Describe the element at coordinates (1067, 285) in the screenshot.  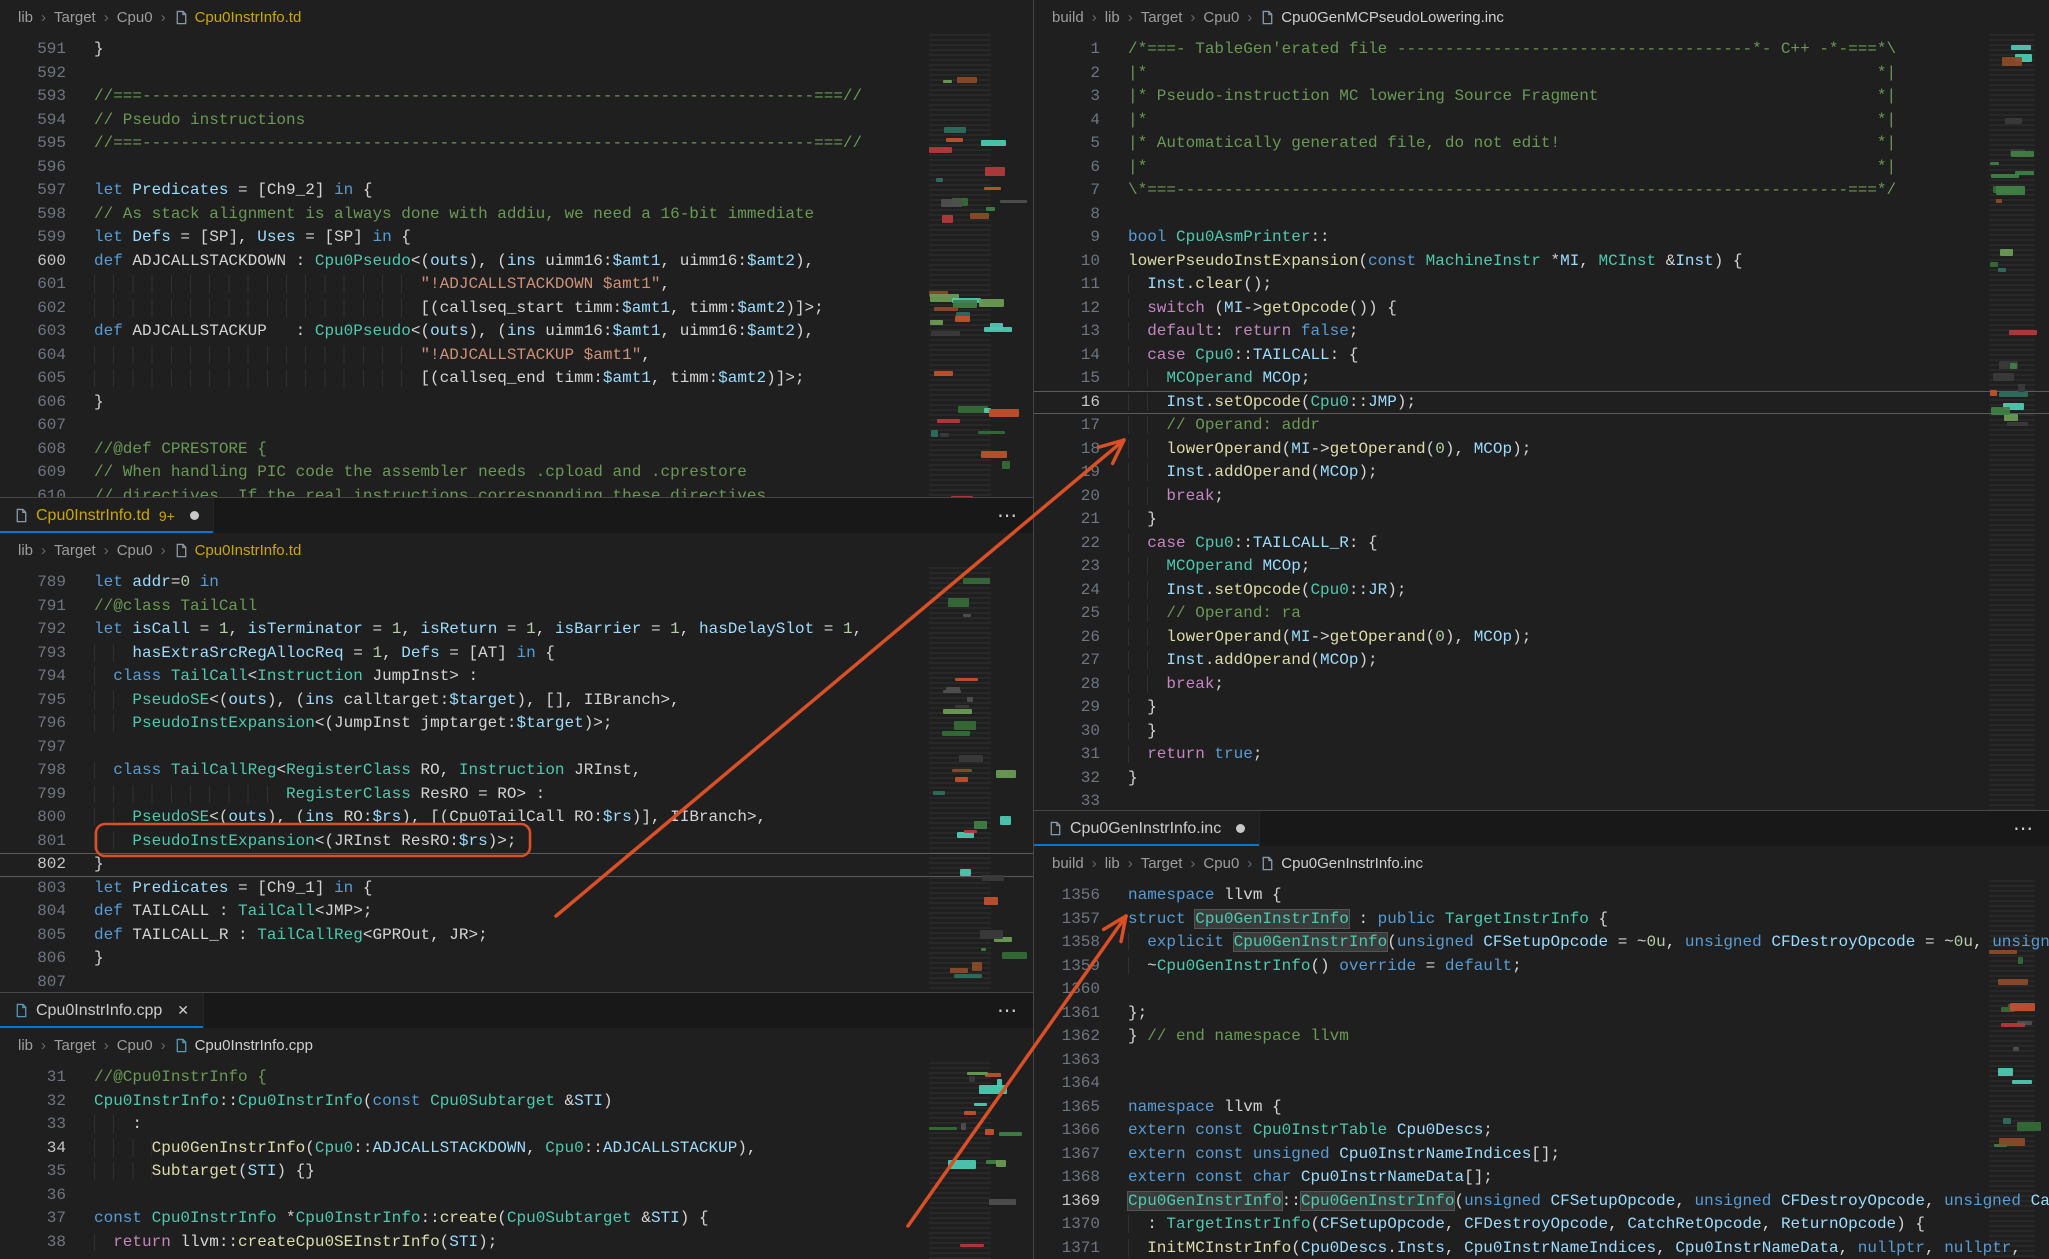
I see `line-number: 11` at that location.